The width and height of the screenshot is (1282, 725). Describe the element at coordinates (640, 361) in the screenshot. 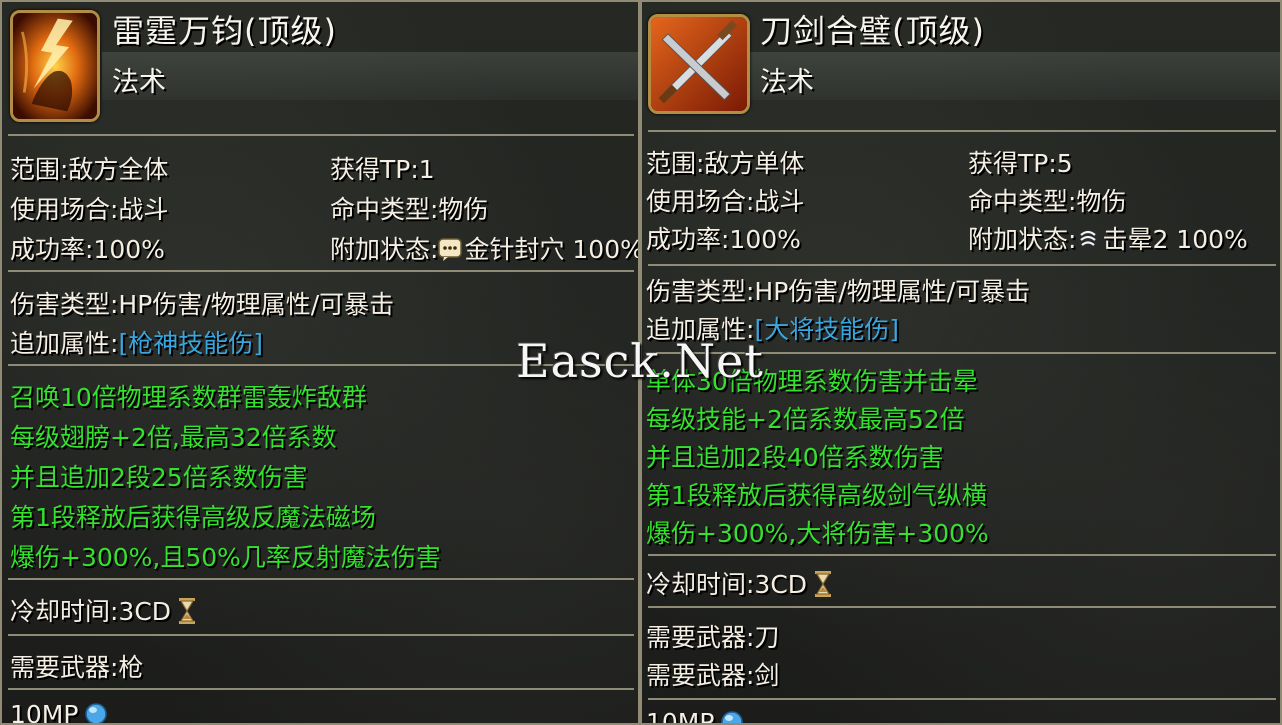

I see `watermark-text: Easck.Net` at that location.